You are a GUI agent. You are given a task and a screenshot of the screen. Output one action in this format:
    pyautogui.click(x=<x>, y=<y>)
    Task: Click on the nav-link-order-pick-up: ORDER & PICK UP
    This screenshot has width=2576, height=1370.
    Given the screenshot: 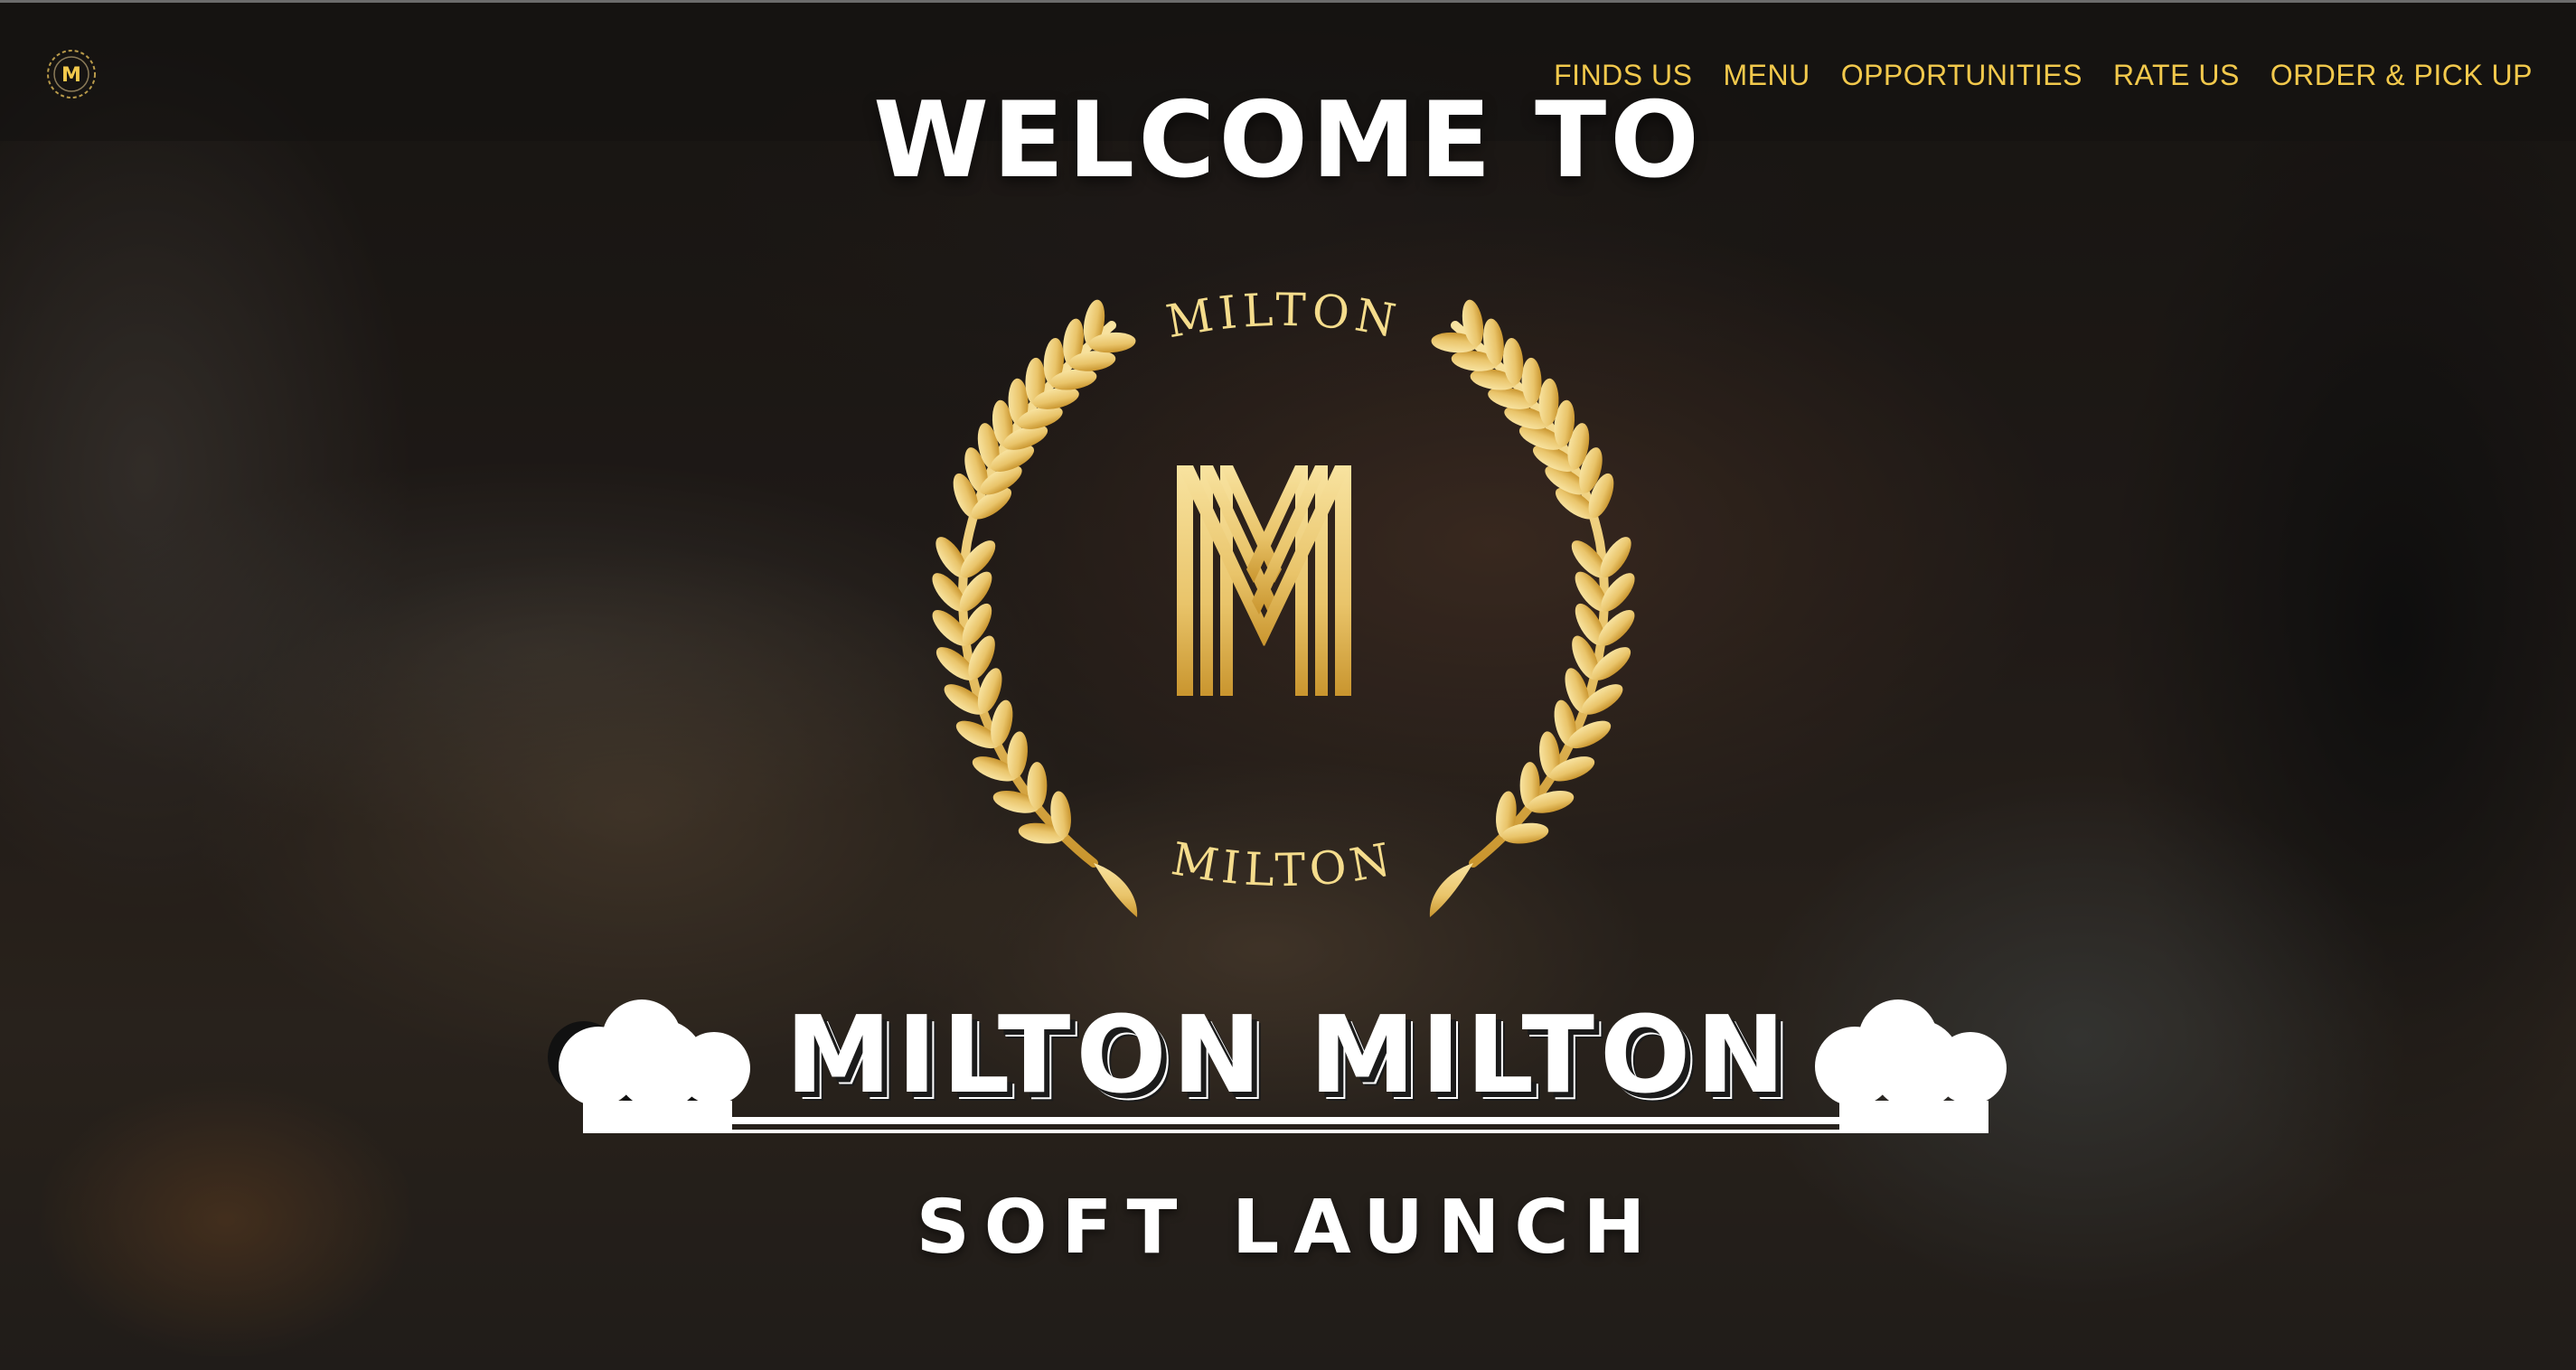 What is the action you would take?
    pyautogui.click(x=2402, y=75)
    